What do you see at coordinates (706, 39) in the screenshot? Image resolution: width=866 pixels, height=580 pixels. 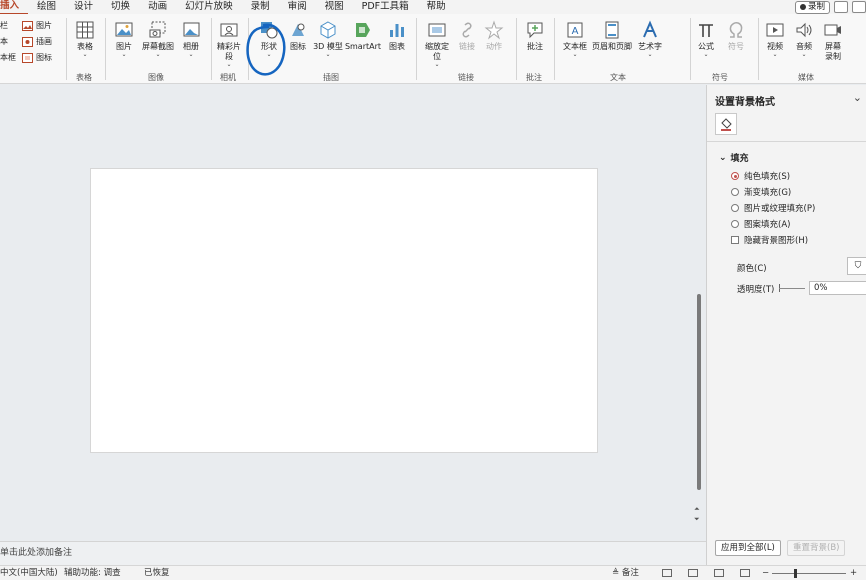 I see `equation-button: 公式 ⌄` at bounding box center [706, 39].